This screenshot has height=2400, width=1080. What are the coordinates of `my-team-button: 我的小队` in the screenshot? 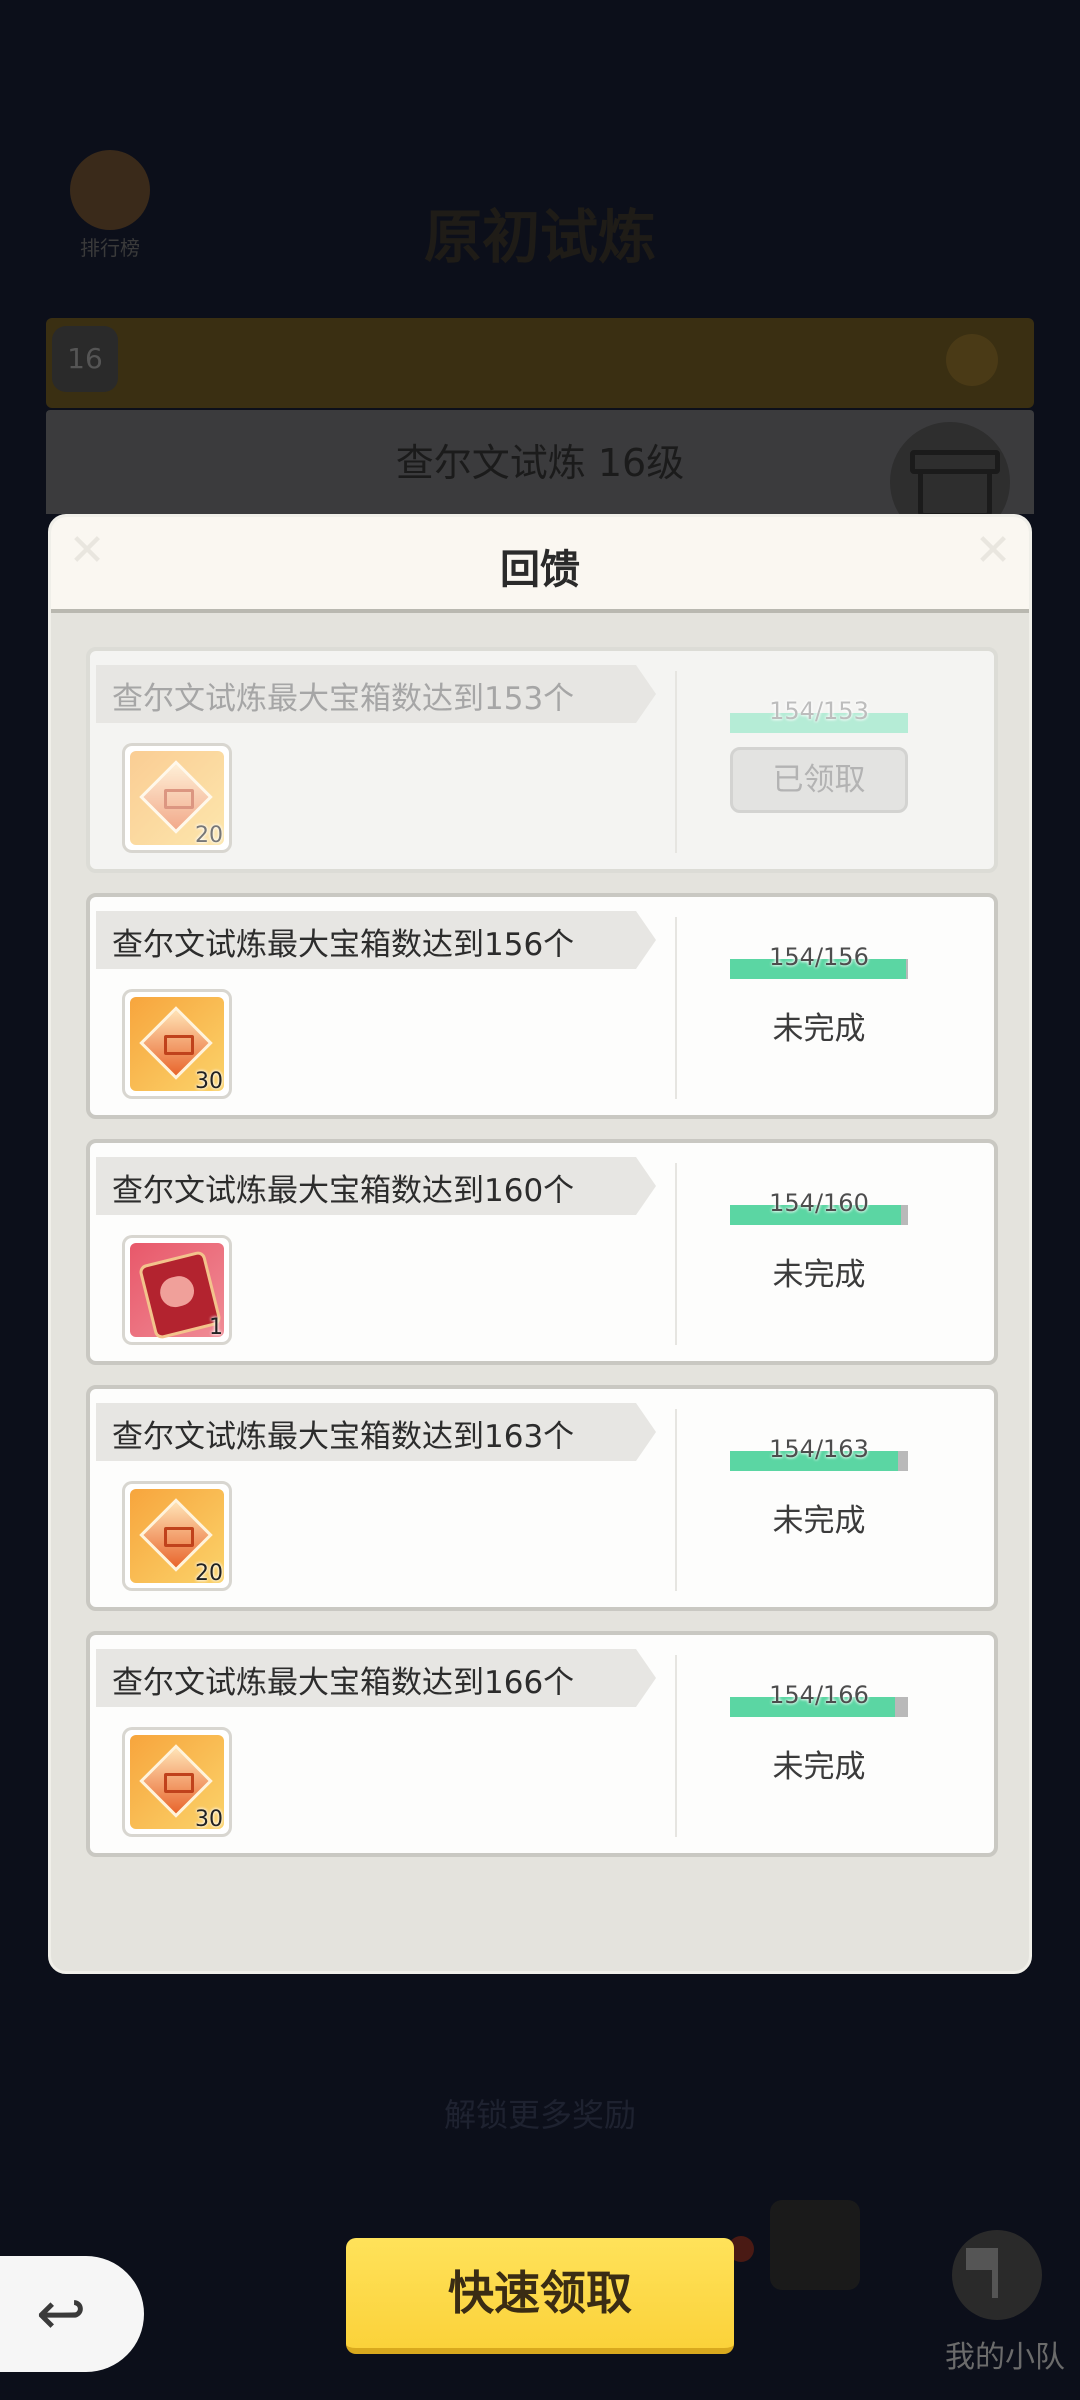 It's located at (1005, 2290).